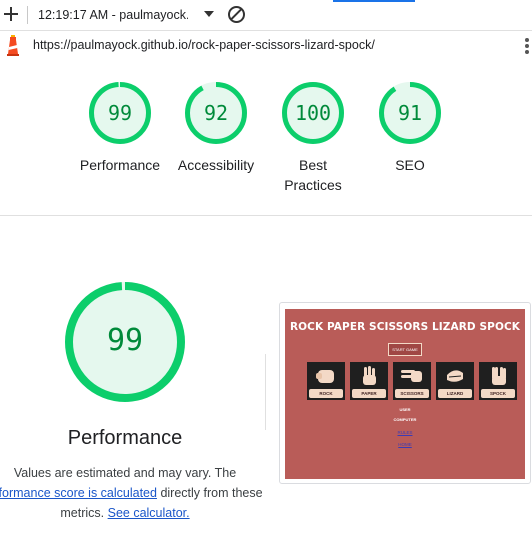  What do you see at coordinates (405, 409) in the screenshot?
I see `user-score-label: USER` at bounding box center [405, 409].